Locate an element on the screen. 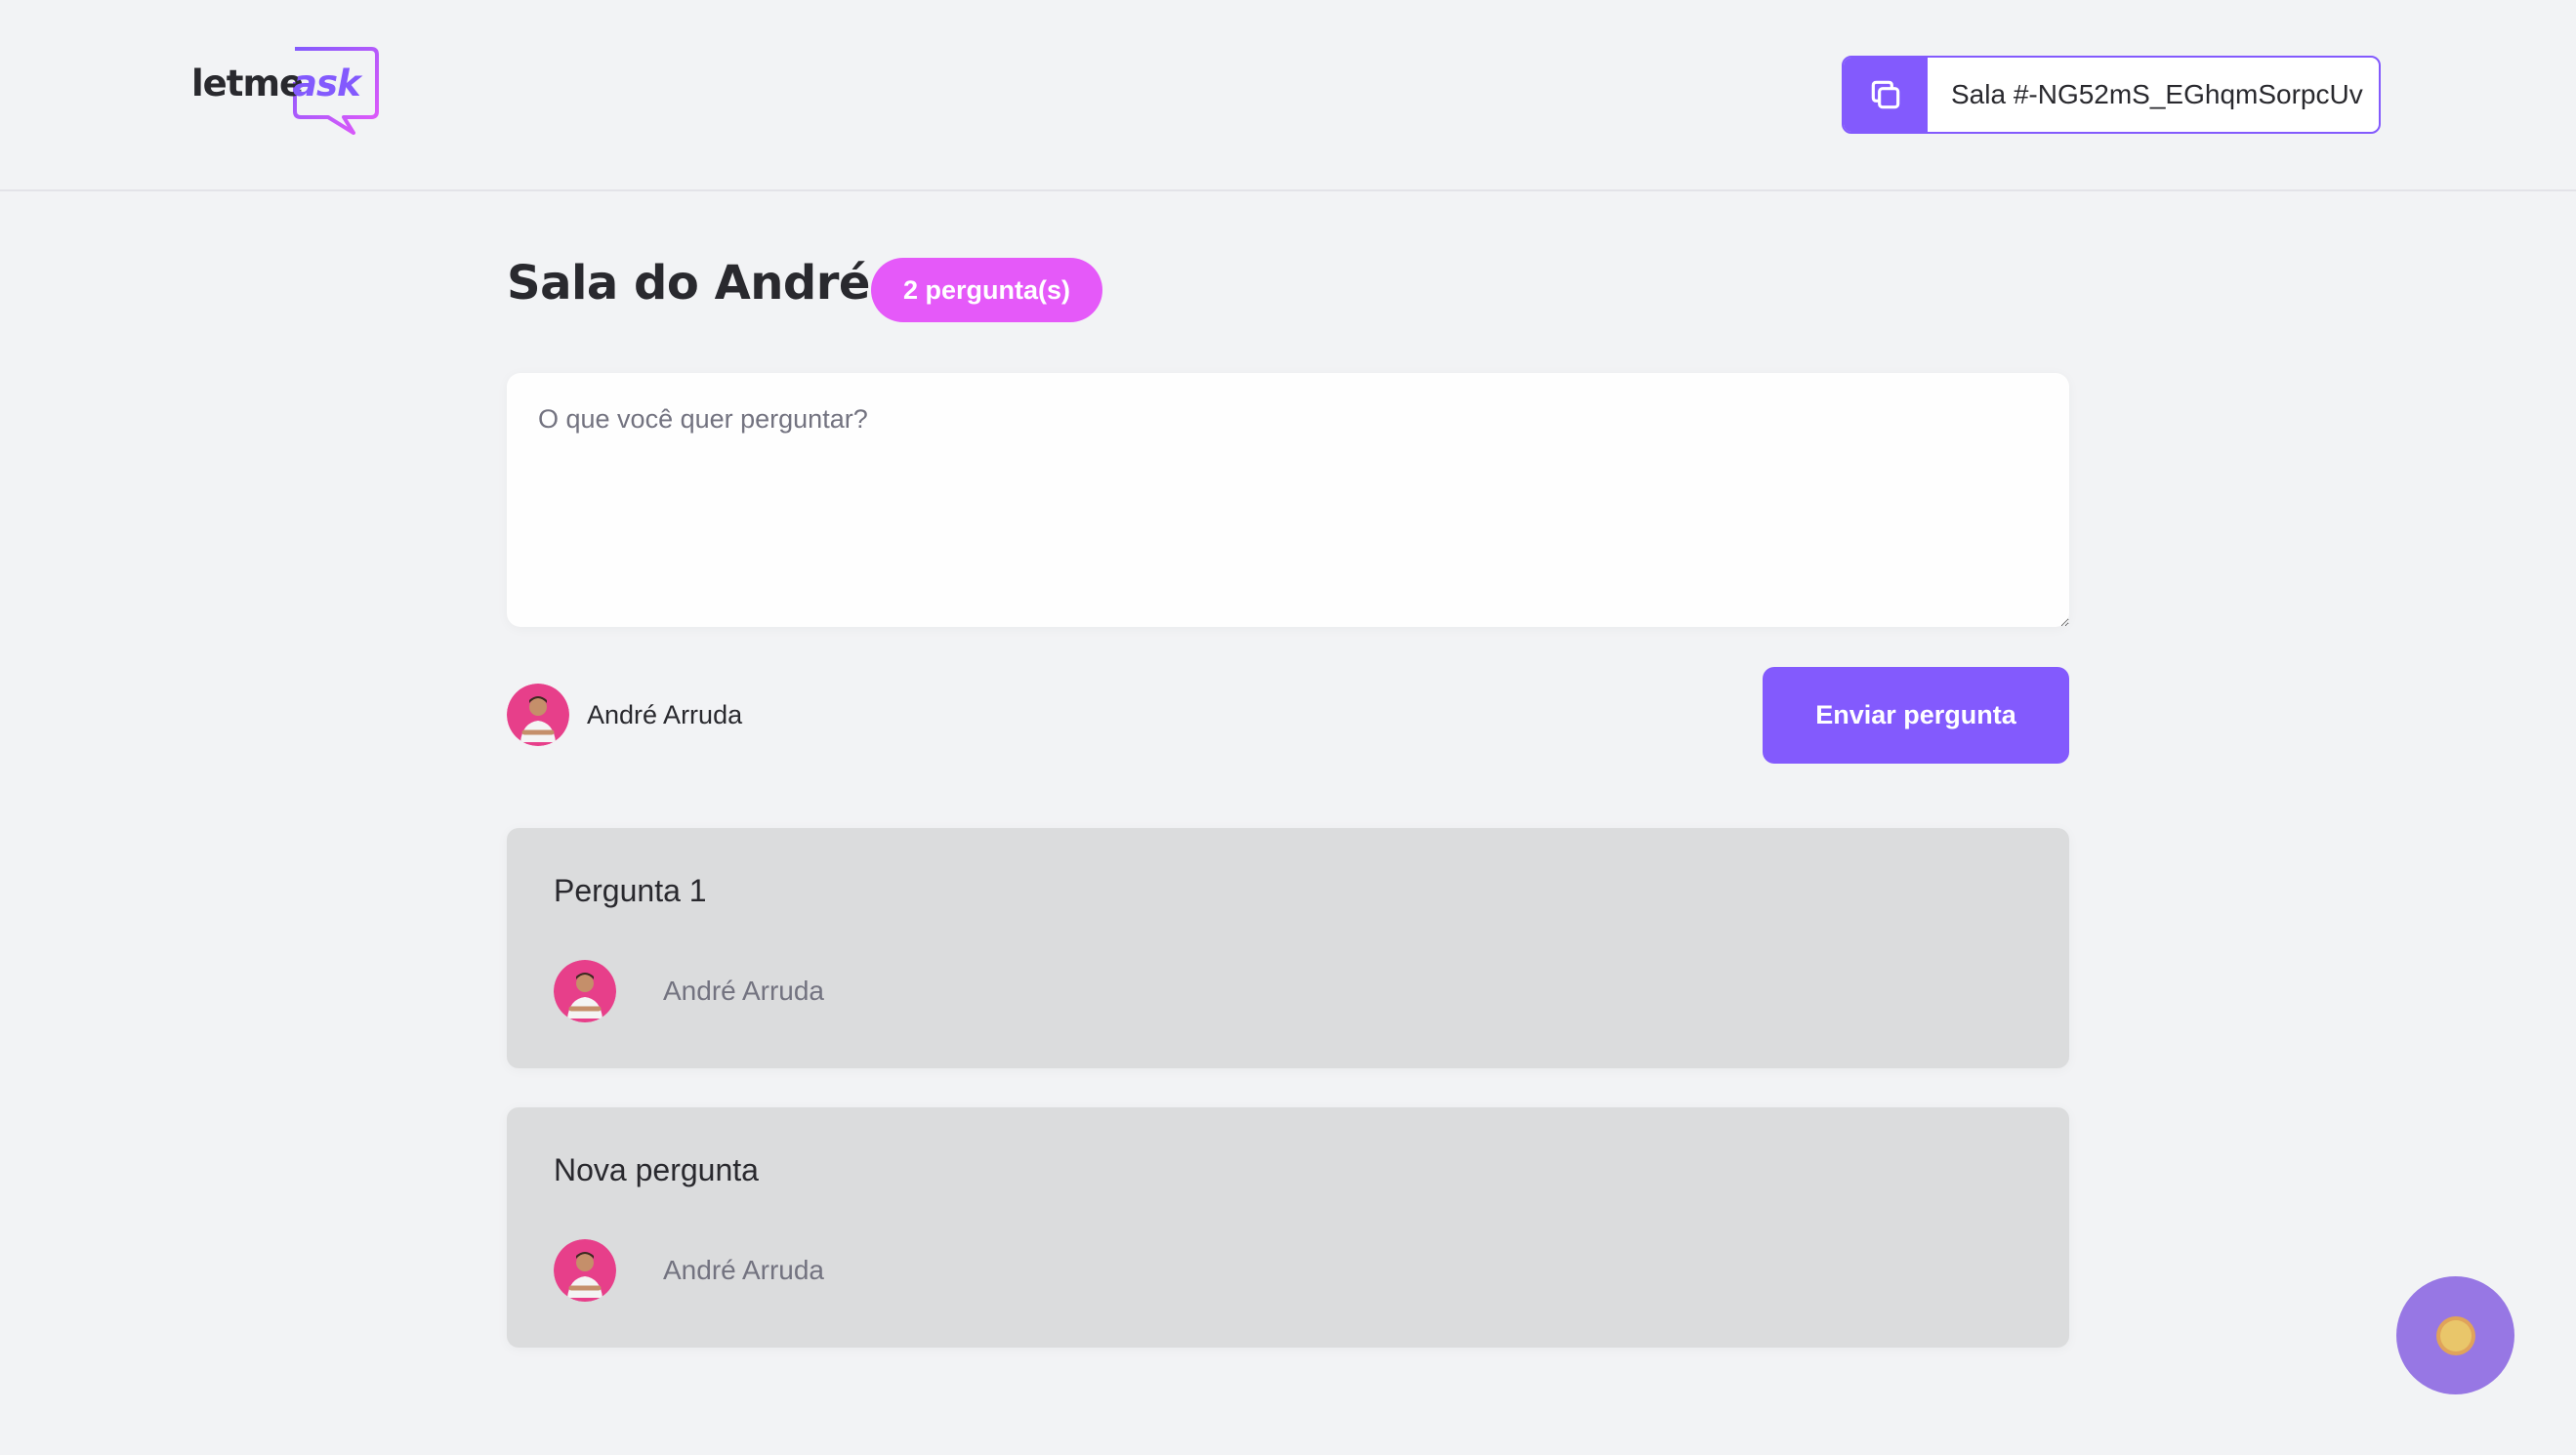 The image size is (2576, 1455). send-question-button: Enviar pergunta is located at coordinates (1916, 715).